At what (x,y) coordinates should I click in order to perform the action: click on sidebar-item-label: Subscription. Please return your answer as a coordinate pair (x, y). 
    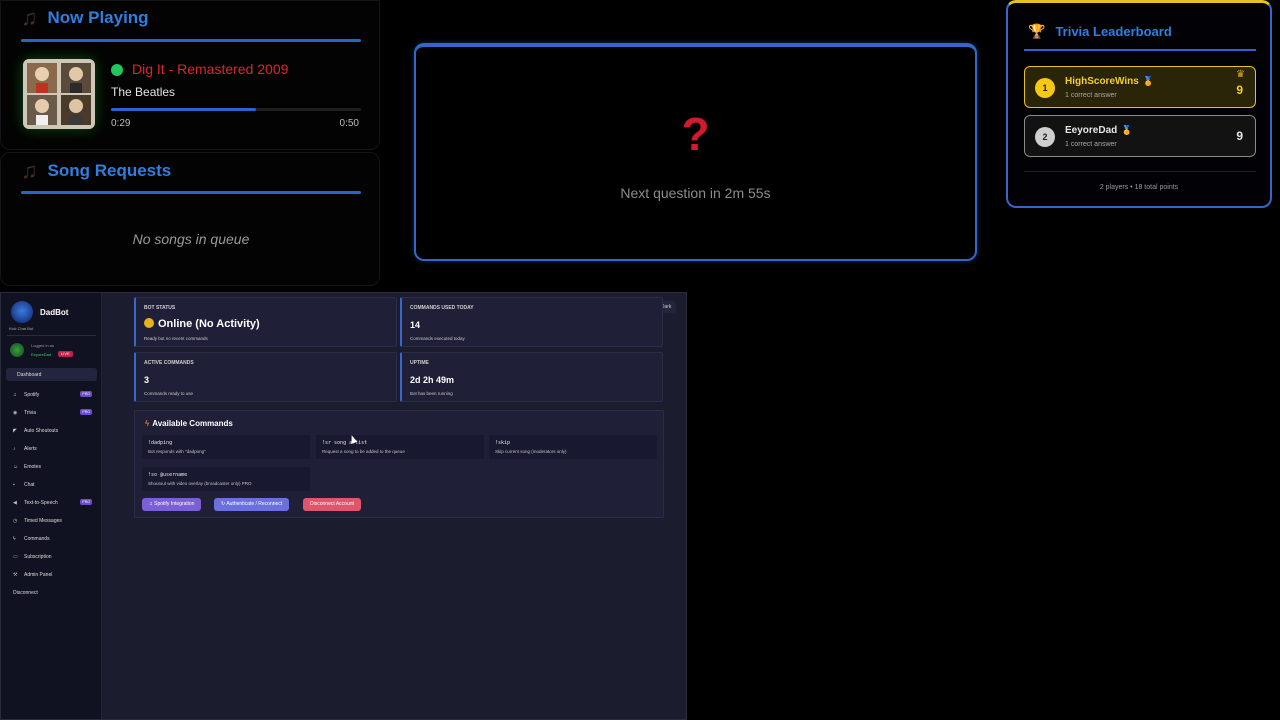
    Looking at the image, I should click on (38, 557).